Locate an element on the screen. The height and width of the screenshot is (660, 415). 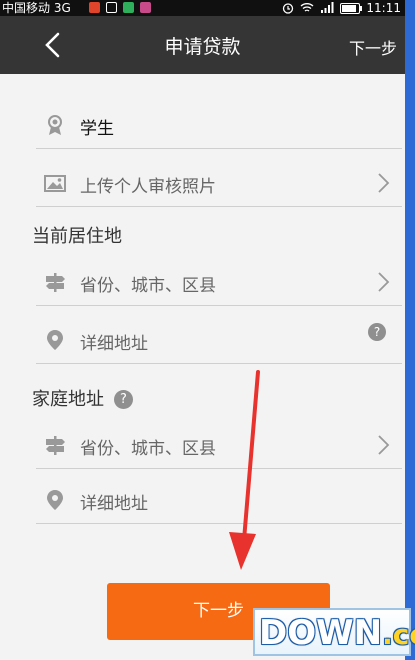
current-address-detail-input: 详细地址 ? is located at coordinates (219, 340).